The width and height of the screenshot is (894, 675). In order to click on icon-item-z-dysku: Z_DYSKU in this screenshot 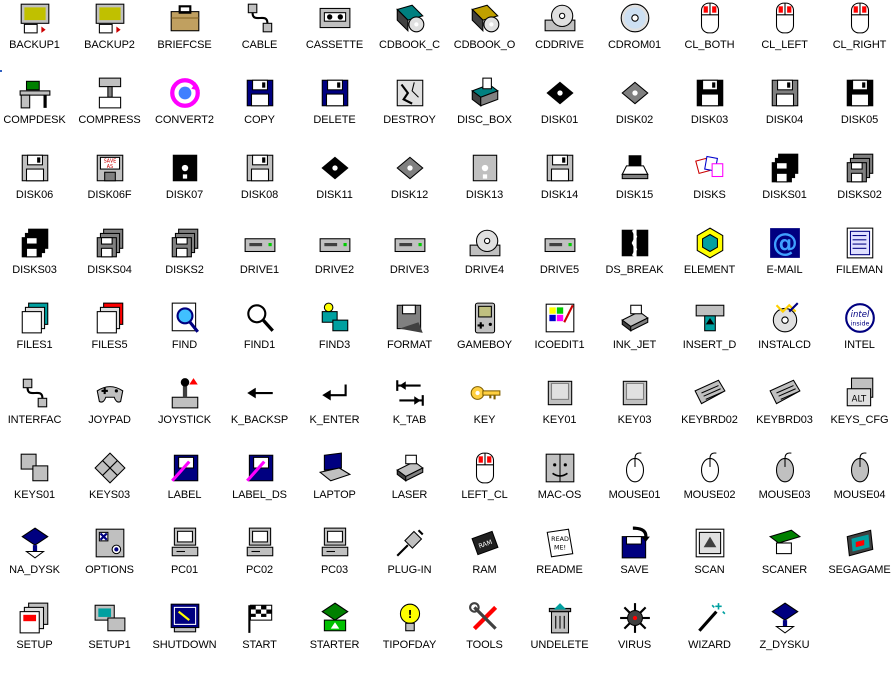, I will do `click(784, 637)`.